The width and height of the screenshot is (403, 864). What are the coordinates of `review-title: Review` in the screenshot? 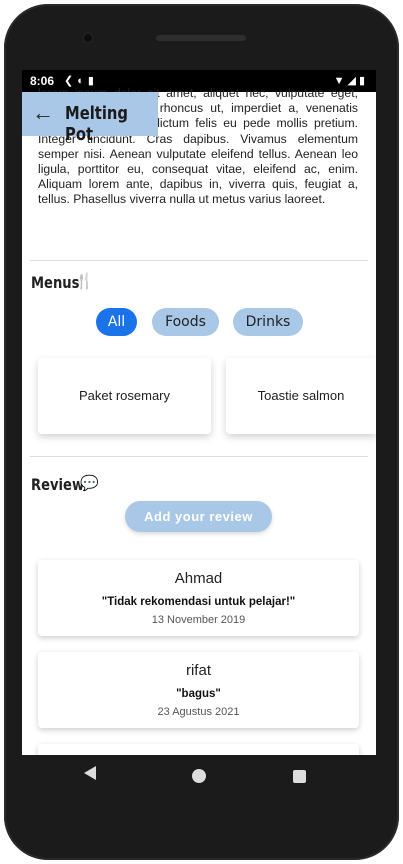 It's located at (58, 484).